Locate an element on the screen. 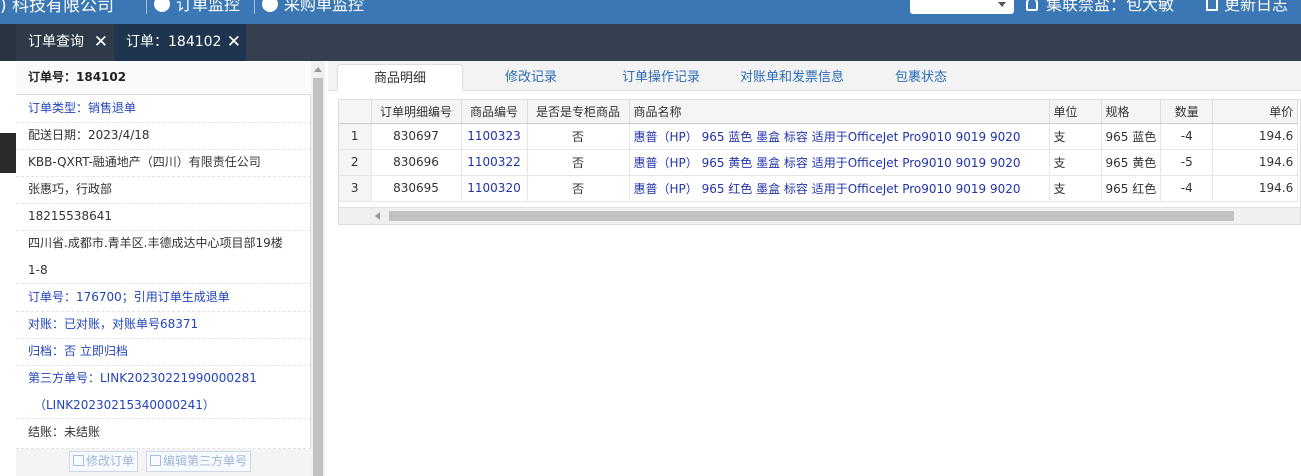 This screenshot has height=476, width=1301. panel-actions: 修改订单 编辑第三方单号 is located at coordinates (163, 462).